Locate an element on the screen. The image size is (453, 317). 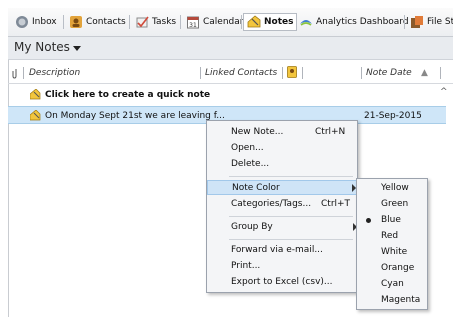
toolbar-notes-button: Notes is located at coordinates (270, 22).